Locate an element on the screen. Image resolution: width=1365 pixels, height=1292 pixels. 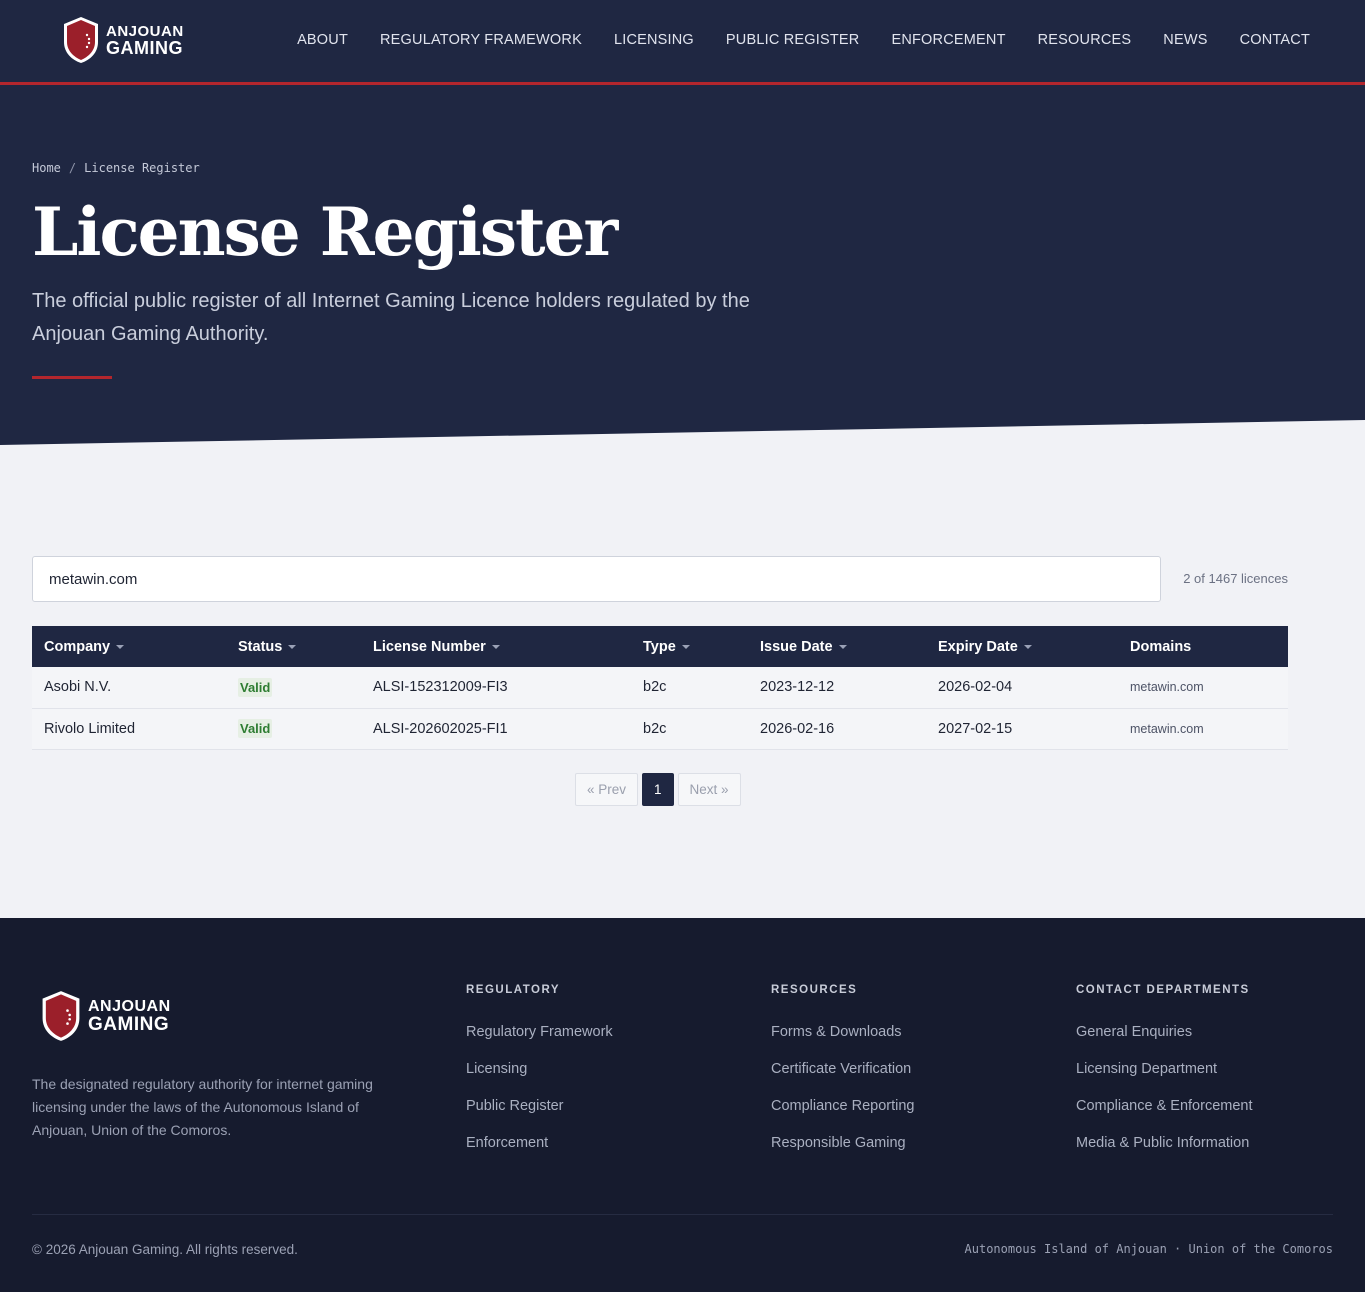
footer-link-public-register: Public Register is located at coordinates (539, 1106).